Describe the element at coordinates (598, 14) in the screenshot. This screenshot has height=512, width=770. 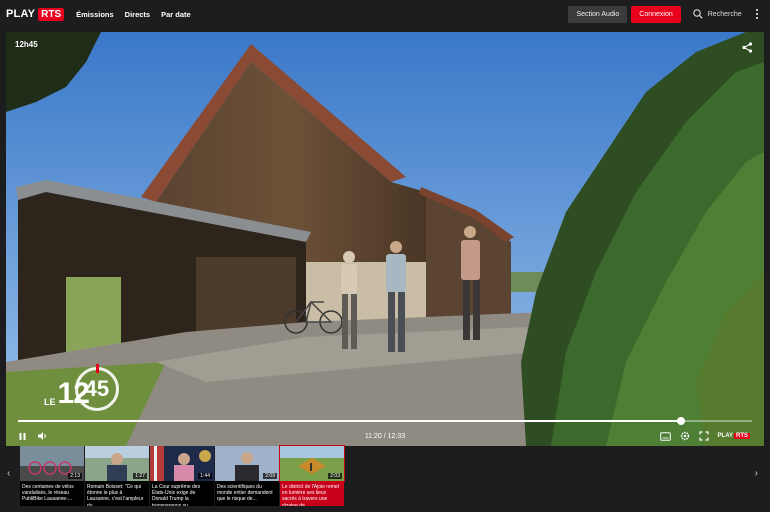
I see `audio-section-button: Section Audio` at that location.